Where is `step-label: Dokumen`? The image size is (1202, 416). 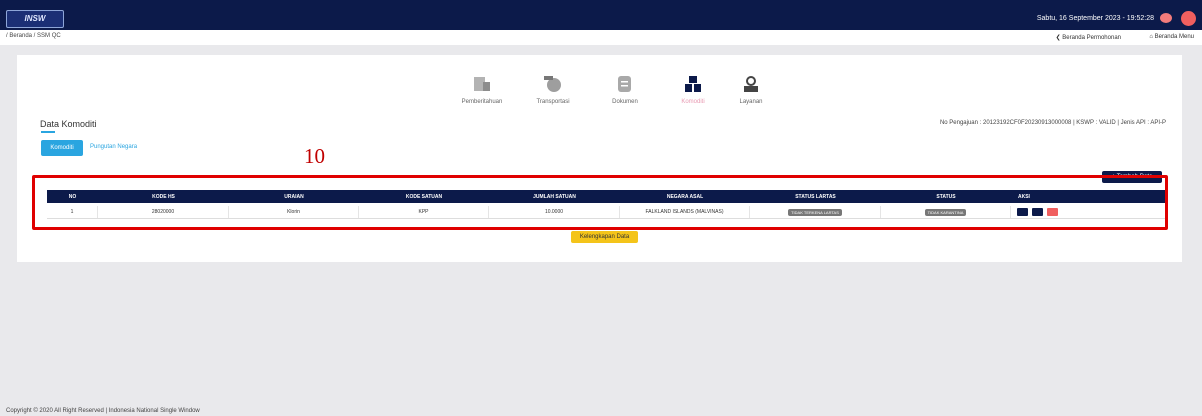
step-label: Dokumen is located at coordinates (625, 102).